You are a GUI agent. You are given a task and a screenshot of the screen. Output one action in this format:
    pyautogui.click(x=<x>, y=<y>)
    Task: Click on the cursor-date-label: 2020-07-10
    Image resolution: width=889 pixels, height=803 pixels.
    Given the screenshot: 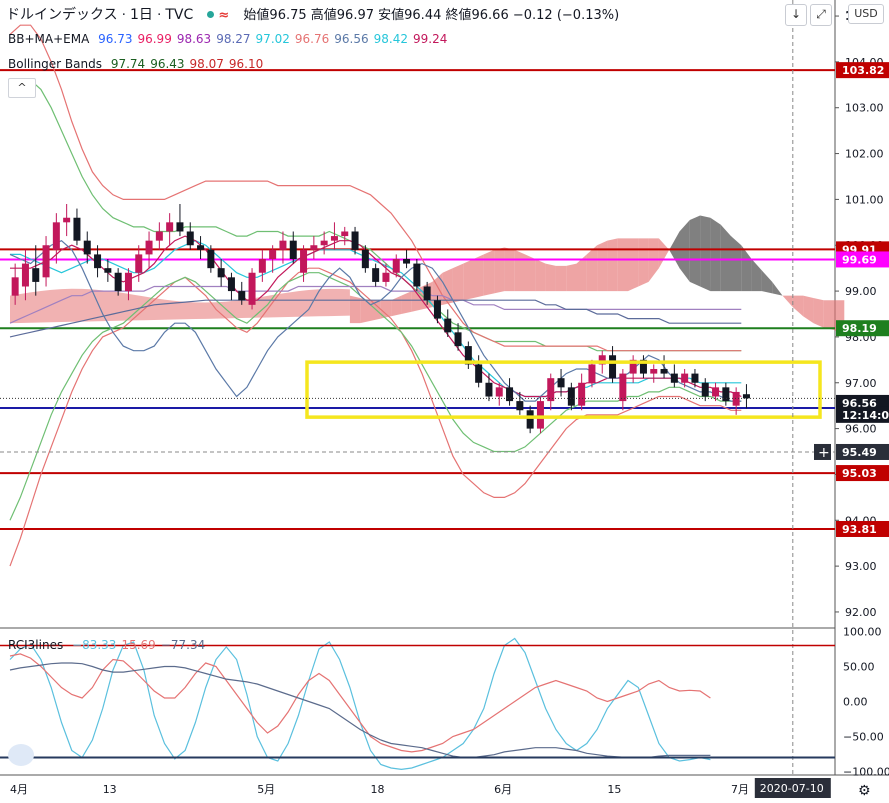 What is the action you would take?
    pyautogui.click(x=792, y=788)
    